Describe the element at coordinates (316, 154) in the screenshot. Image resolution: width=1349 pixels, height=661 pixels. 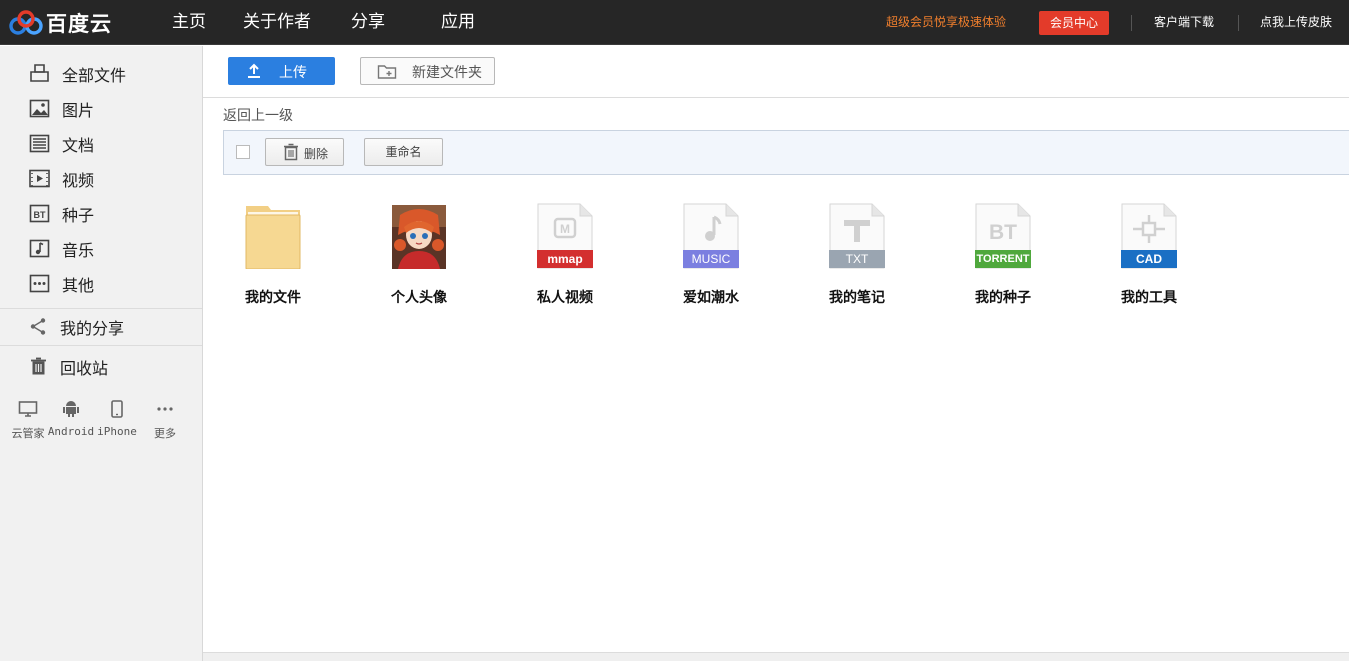
I see `delete-label: 删除` at that location.